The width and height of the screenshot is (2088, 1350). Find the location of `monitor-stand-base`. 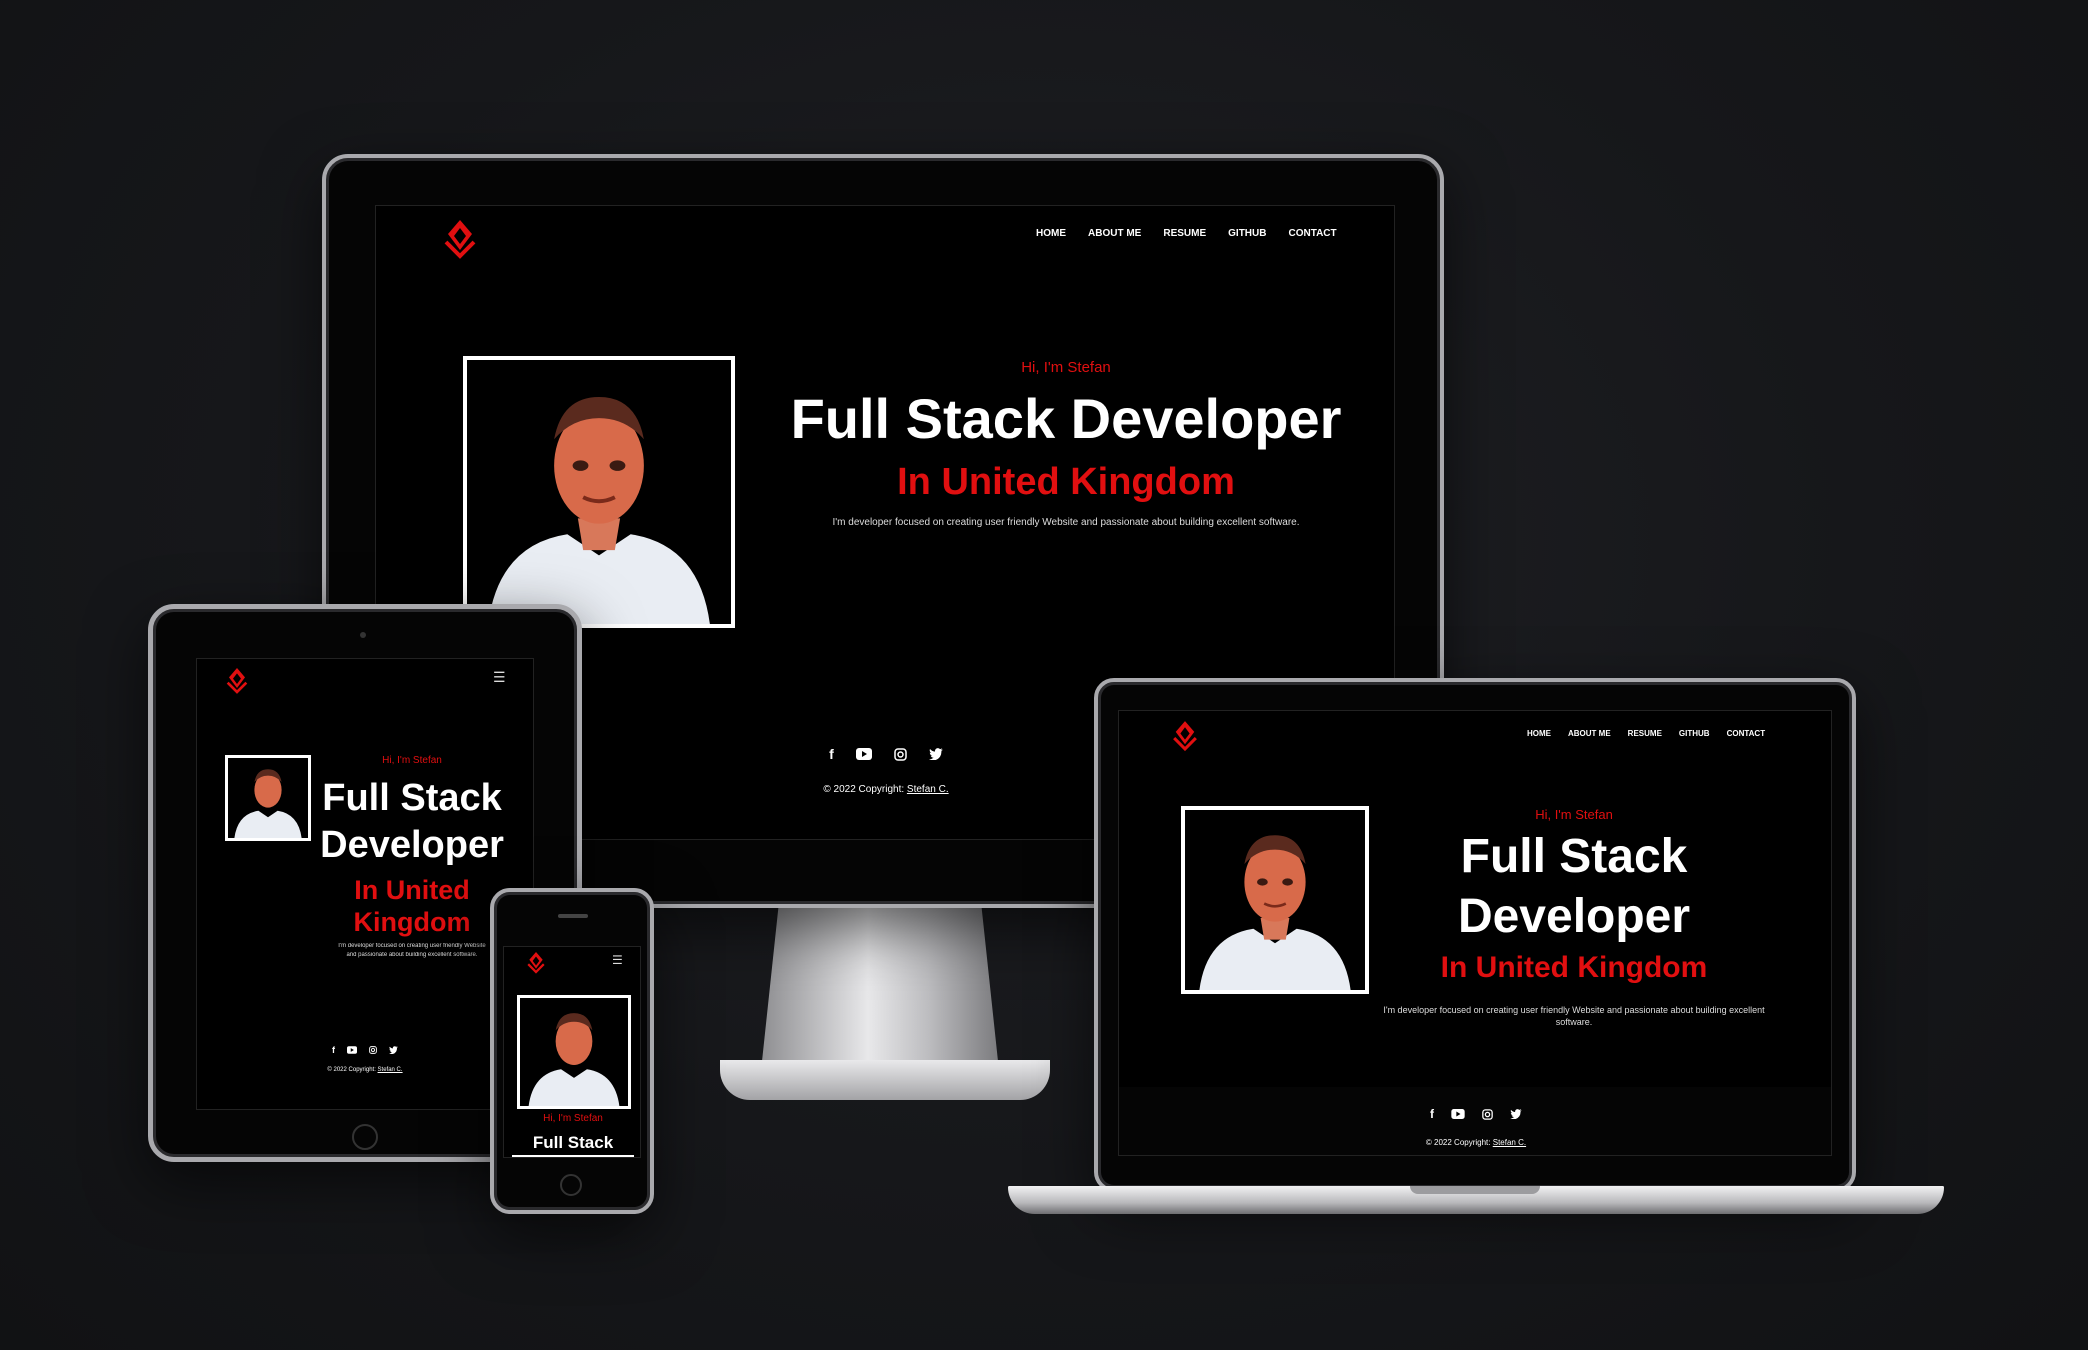

monitor-stand-base is located at coordinates (885, 1080).